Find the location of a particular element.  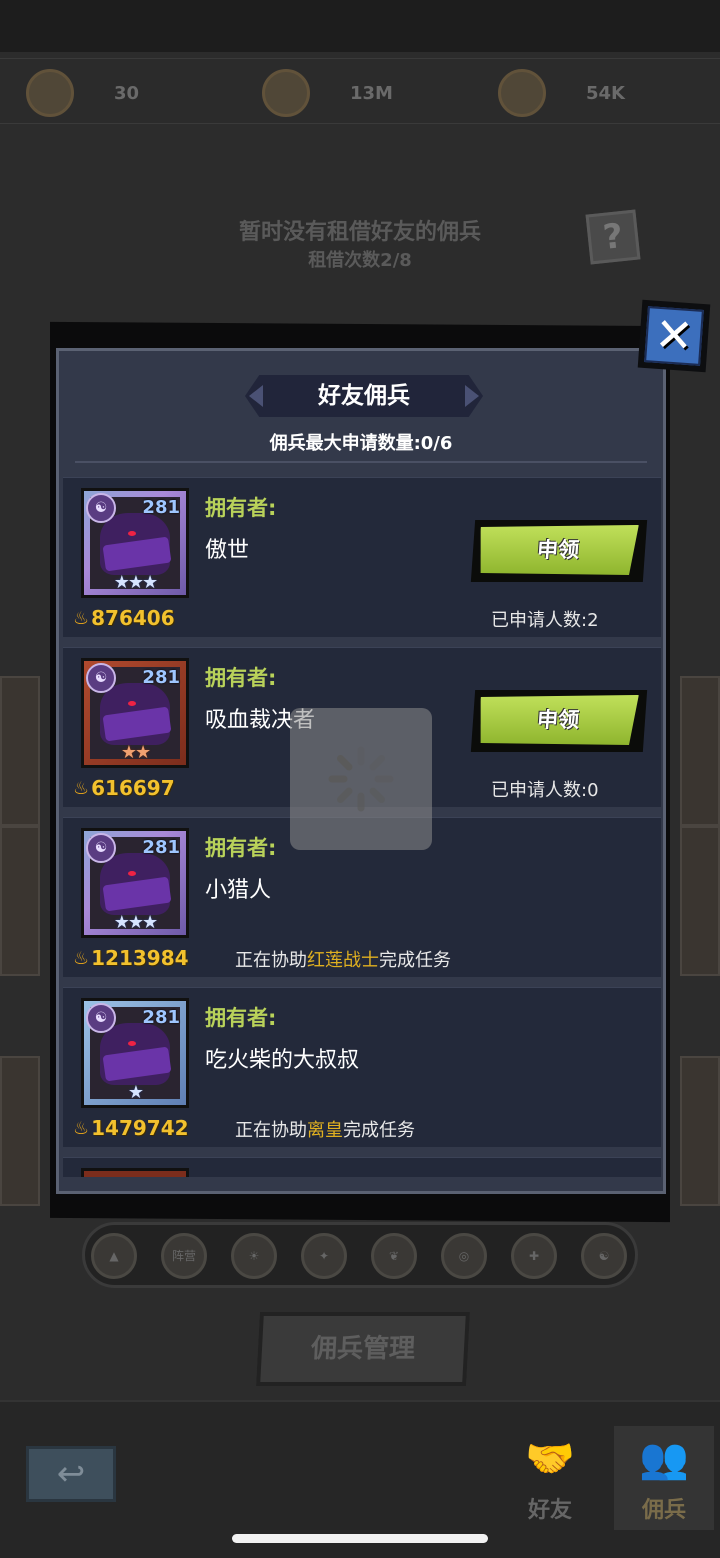

owner-name: 小猎人 is located at coordinates (238, 890).